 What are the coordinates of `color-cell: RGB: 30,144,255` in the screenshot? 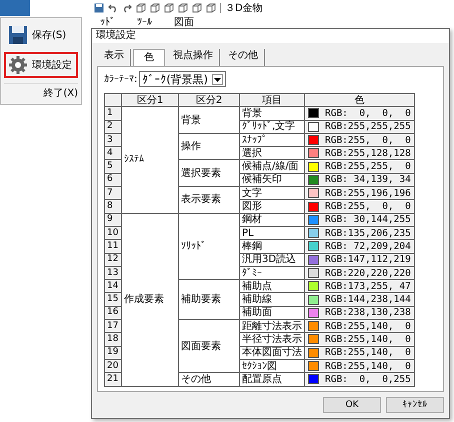 It's located at (359, 220).